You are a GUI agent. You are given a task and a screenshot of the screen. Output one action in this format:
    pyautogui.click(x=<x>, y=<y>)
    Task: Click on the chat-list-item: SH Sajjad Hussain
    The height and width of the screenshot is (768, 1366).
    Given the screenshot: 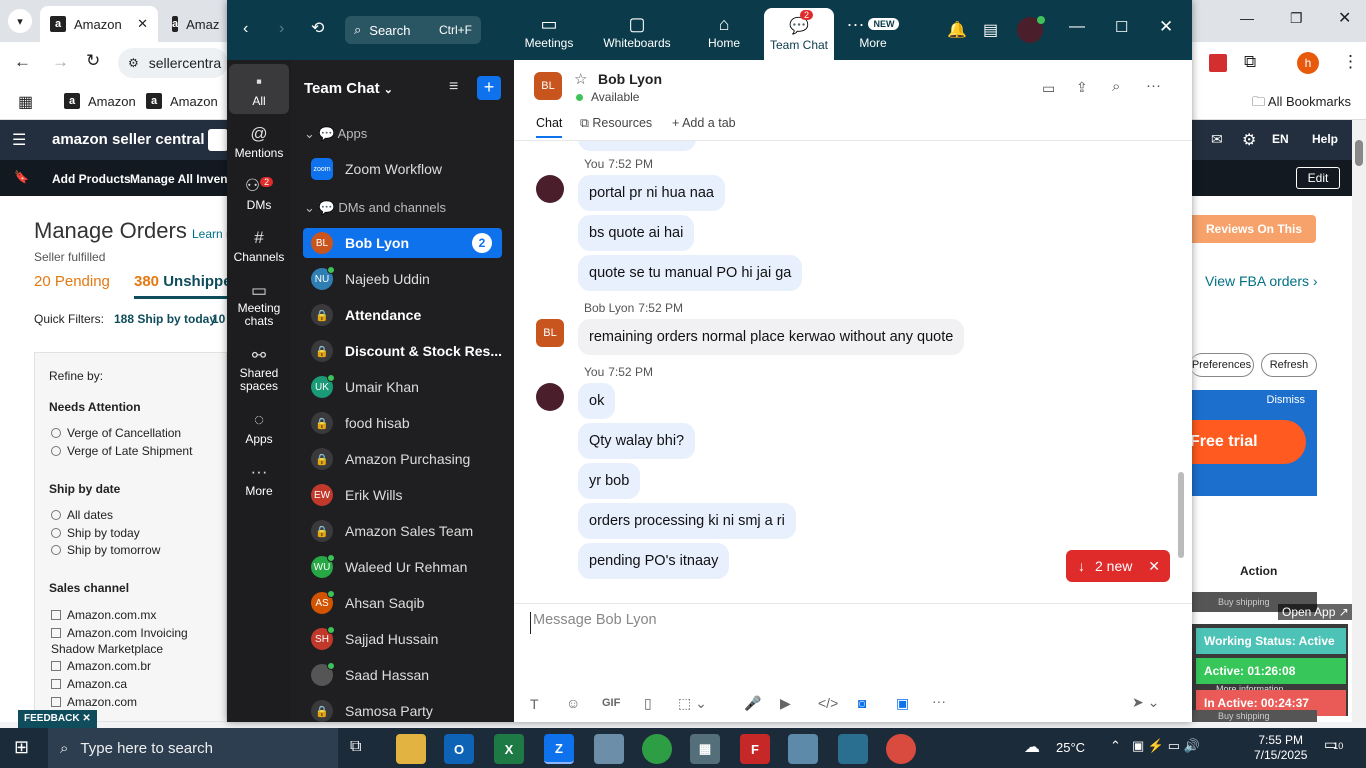 What is the action you would take?
    pyautogui.click(x=402, y=639)
    